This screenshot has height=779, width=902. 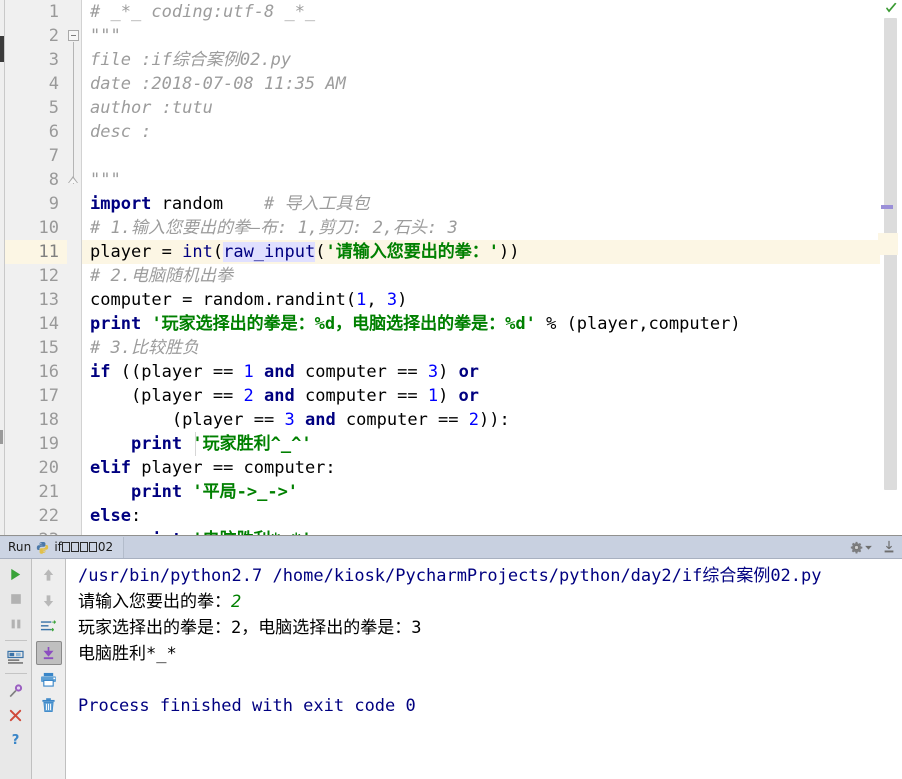 I want to click on line-number-gutter: 1234567891011121314151617181920212223, so click(x=36, y=268).